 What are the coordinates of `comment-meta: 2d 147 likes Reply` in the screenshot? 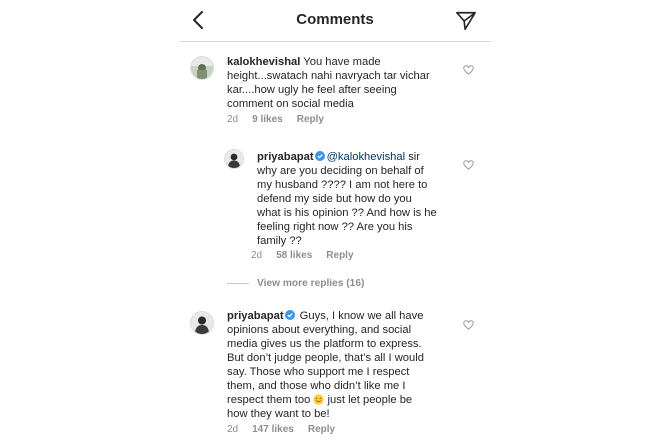 It's located at (288, 429).